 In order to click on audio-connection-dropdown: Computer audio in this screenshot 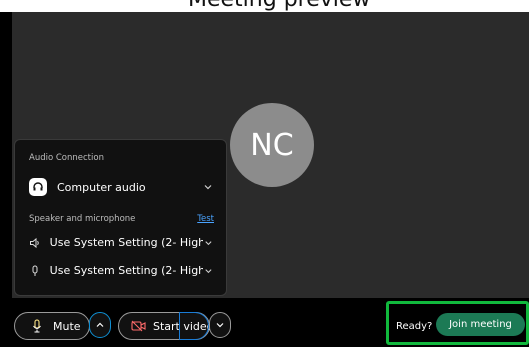, I will do `click(121, 187)`.